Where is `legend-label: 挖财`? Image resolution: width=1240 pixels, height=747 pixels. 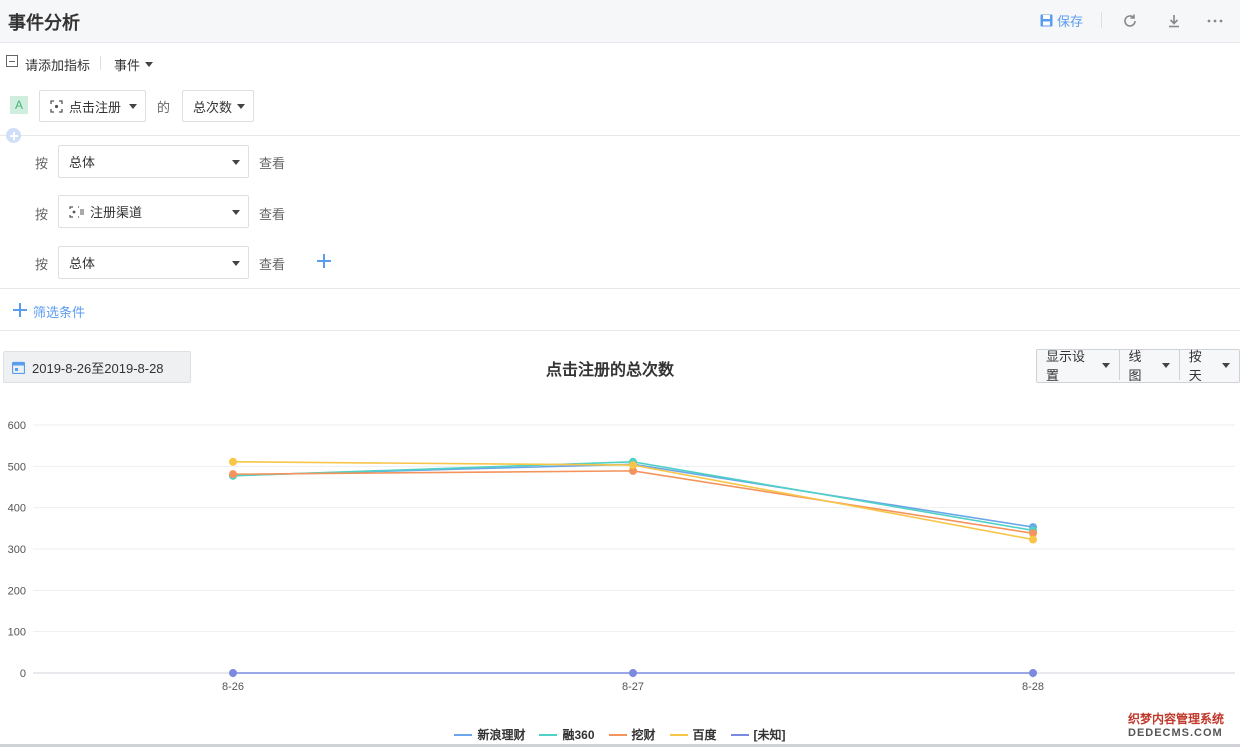
legend-label: 挖财 is located at coordinates (643, 735).